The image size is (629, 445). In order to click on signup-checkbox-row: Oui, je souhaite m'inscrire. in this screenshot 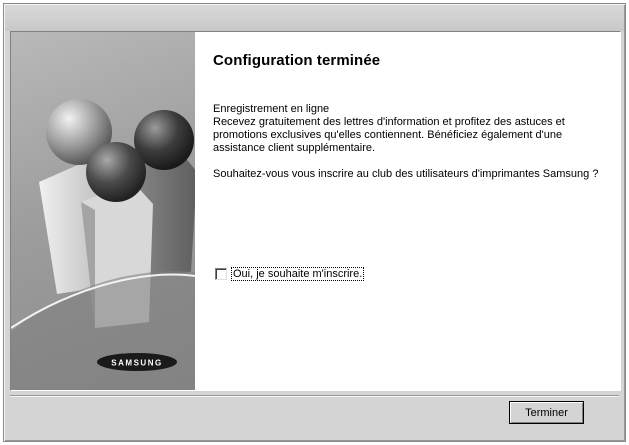, I will do `click(290, 274)`.